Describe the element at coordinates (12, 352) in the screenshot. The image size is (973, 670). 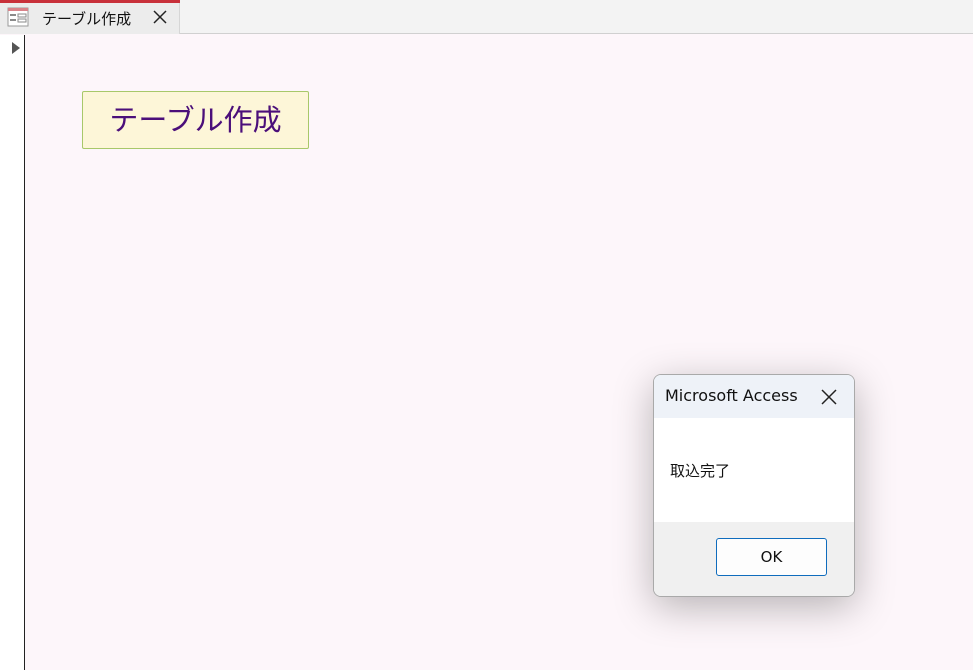
I see `record-selector` at that location.